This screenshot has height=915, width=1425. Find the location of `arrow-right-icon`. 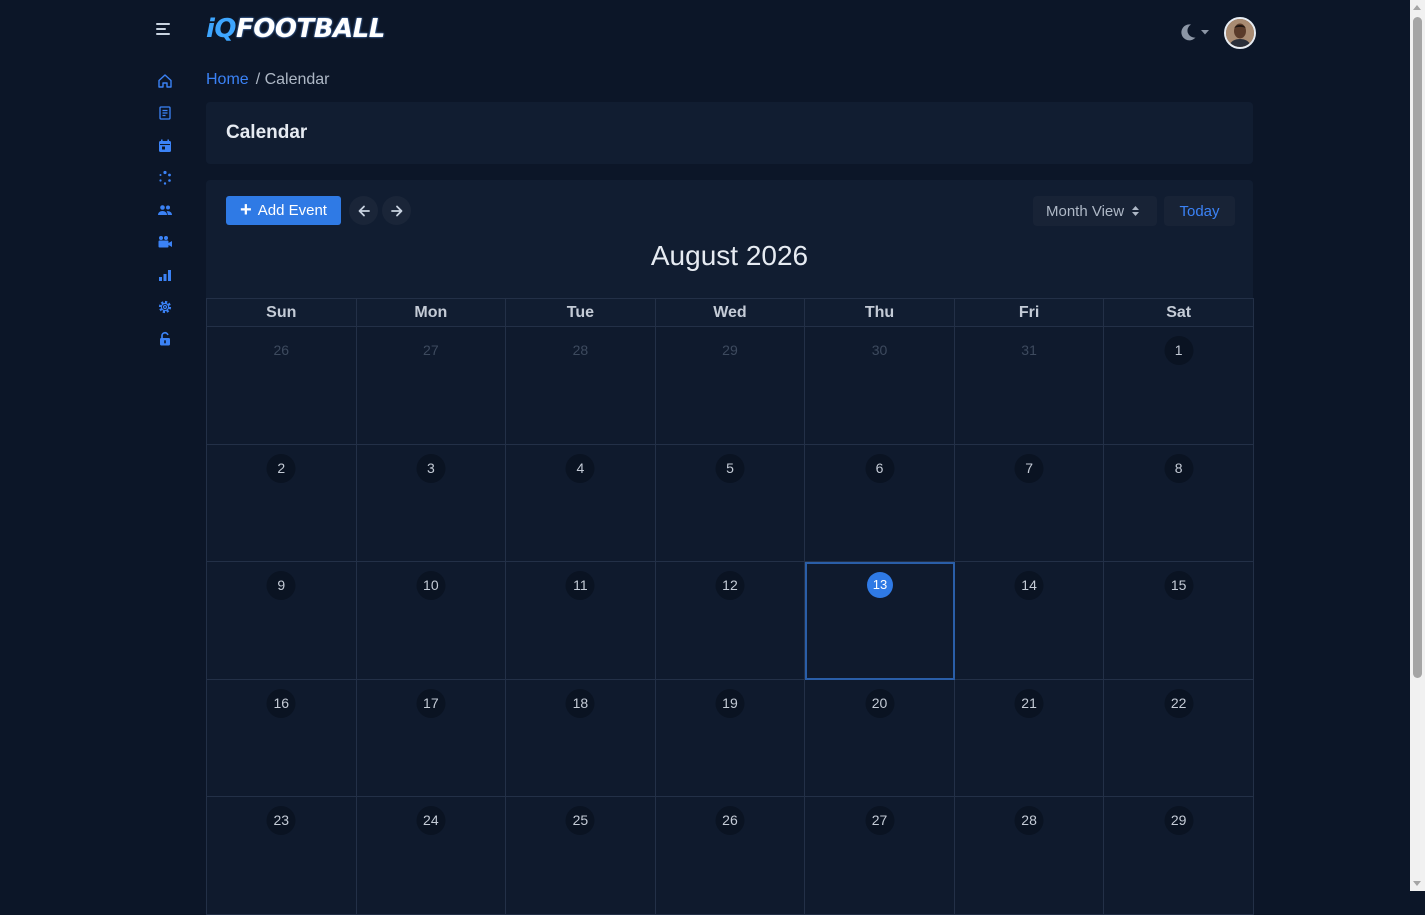

arrow-right-icon is located at coordinates (396, 210).